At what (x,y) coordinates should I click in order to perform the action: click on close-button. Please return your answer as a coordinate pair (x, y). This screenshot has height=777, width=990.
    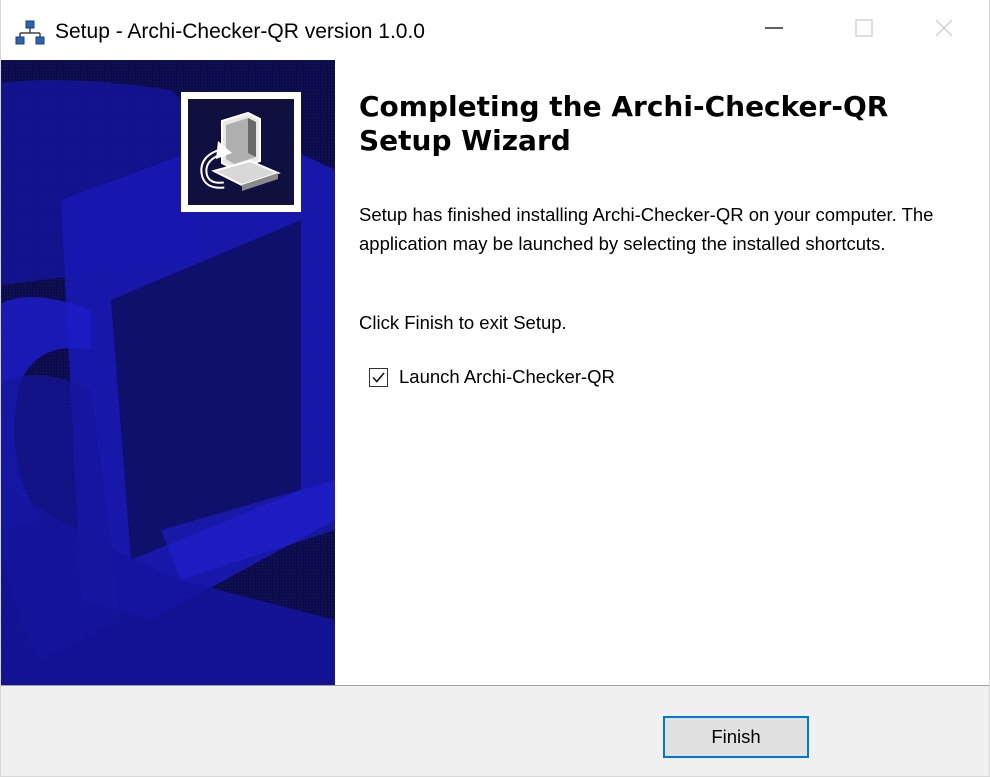
    Looking at the image, I should click on (944, 30).